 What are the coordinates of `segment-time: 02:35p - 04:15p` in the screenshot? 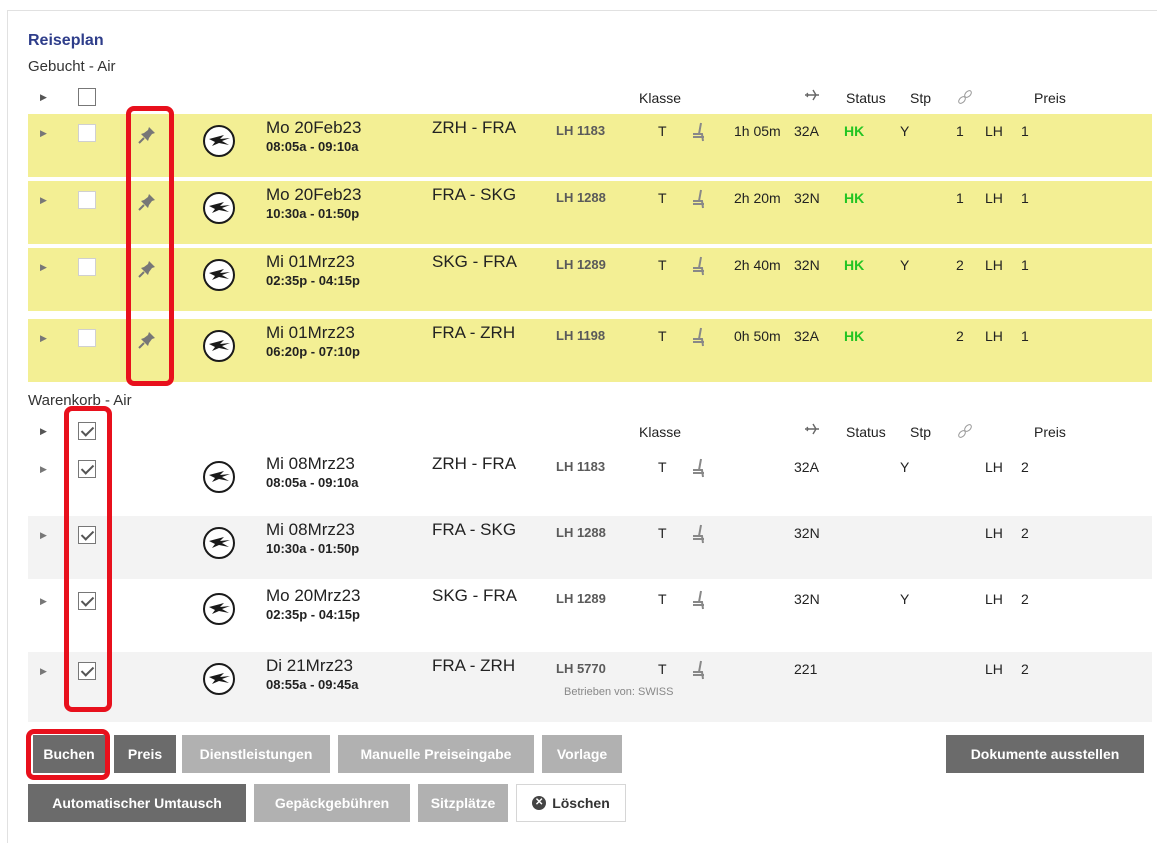 It's located at (313, 280).